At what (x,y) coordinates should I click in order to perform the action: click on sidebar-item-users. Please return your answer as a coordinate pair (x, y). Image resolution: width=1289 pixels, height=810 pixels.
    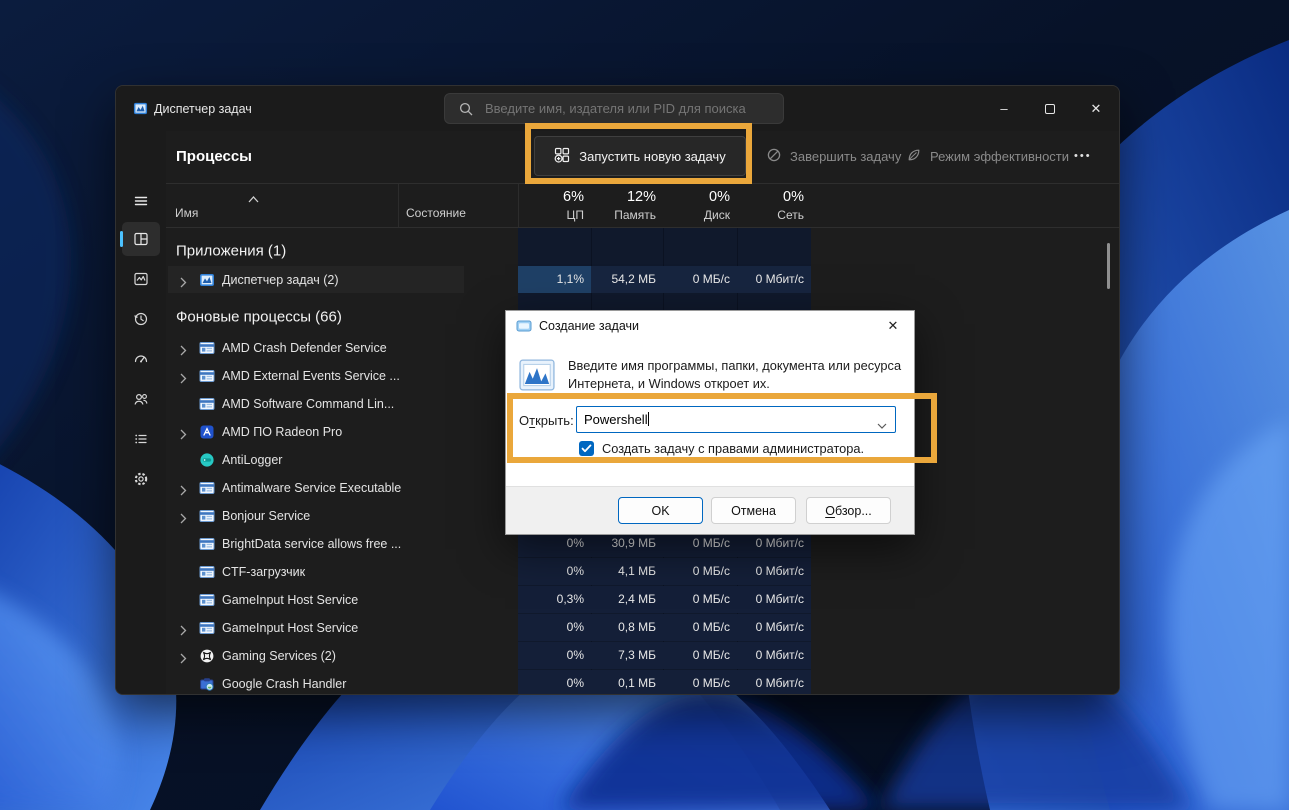
    Looking at the image, I should click on (141, 399).